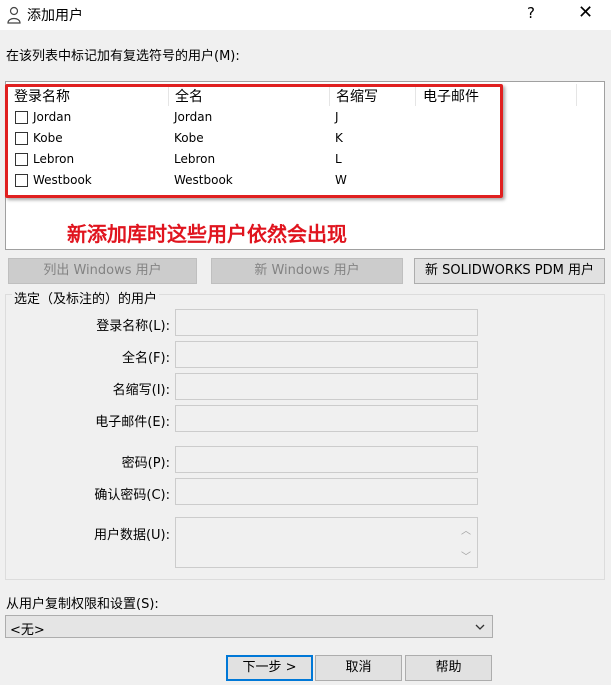 The width and height of the screenshot is (611, 685). What do you see at coordinates (357, 96) in the screenshot?
I see `column-header-initials: 名缩写` at bounding box center [357, 96].